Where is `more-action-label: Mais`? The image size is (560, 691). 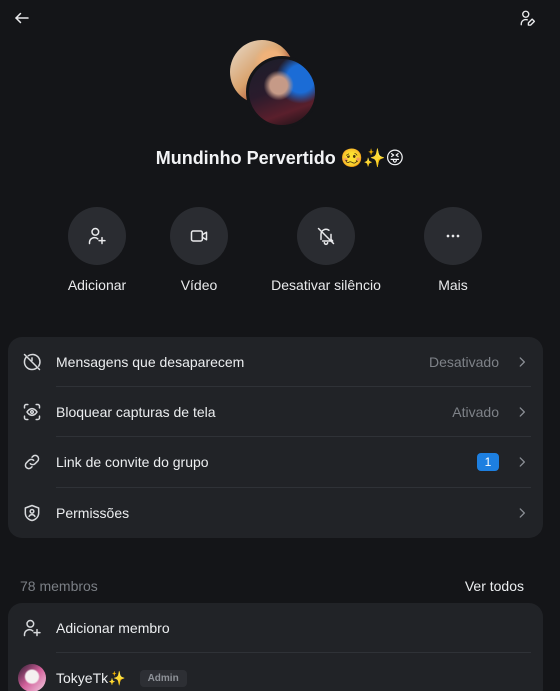 more-action-label: Mais is located at coordinates (453, 285).